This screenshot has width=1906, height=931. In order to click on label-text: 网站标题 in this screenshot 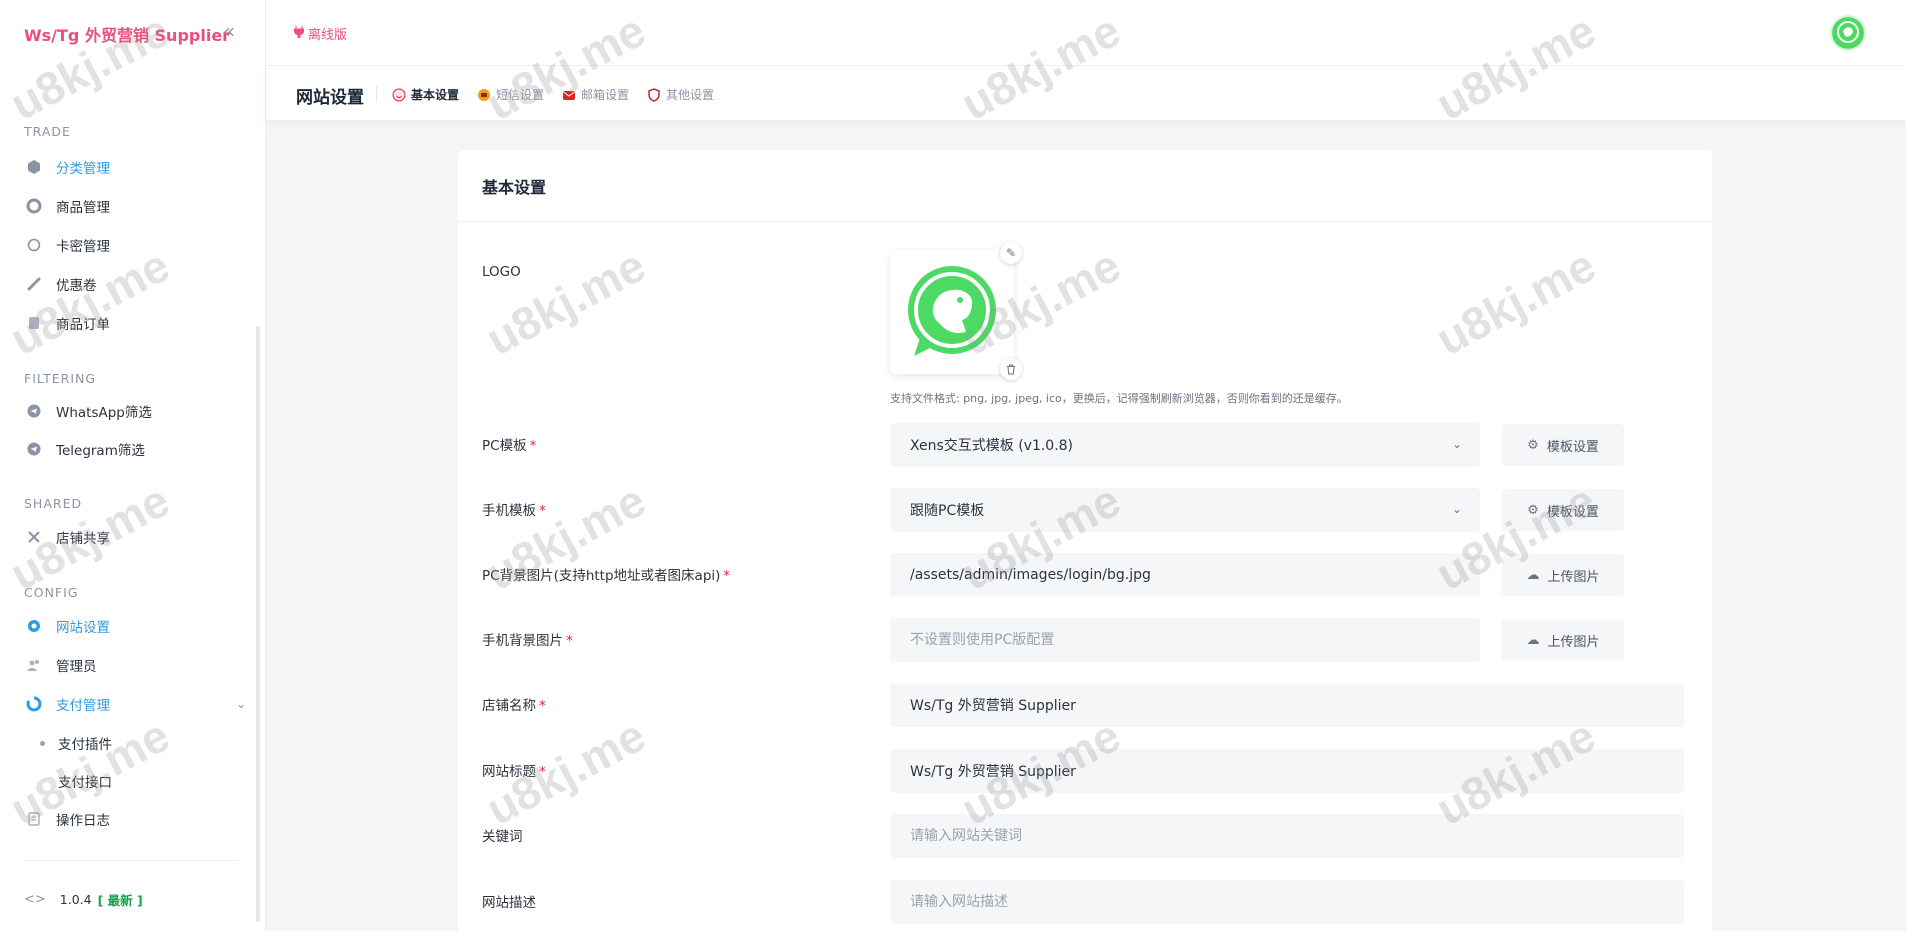, I will do `click(509, 772)`.